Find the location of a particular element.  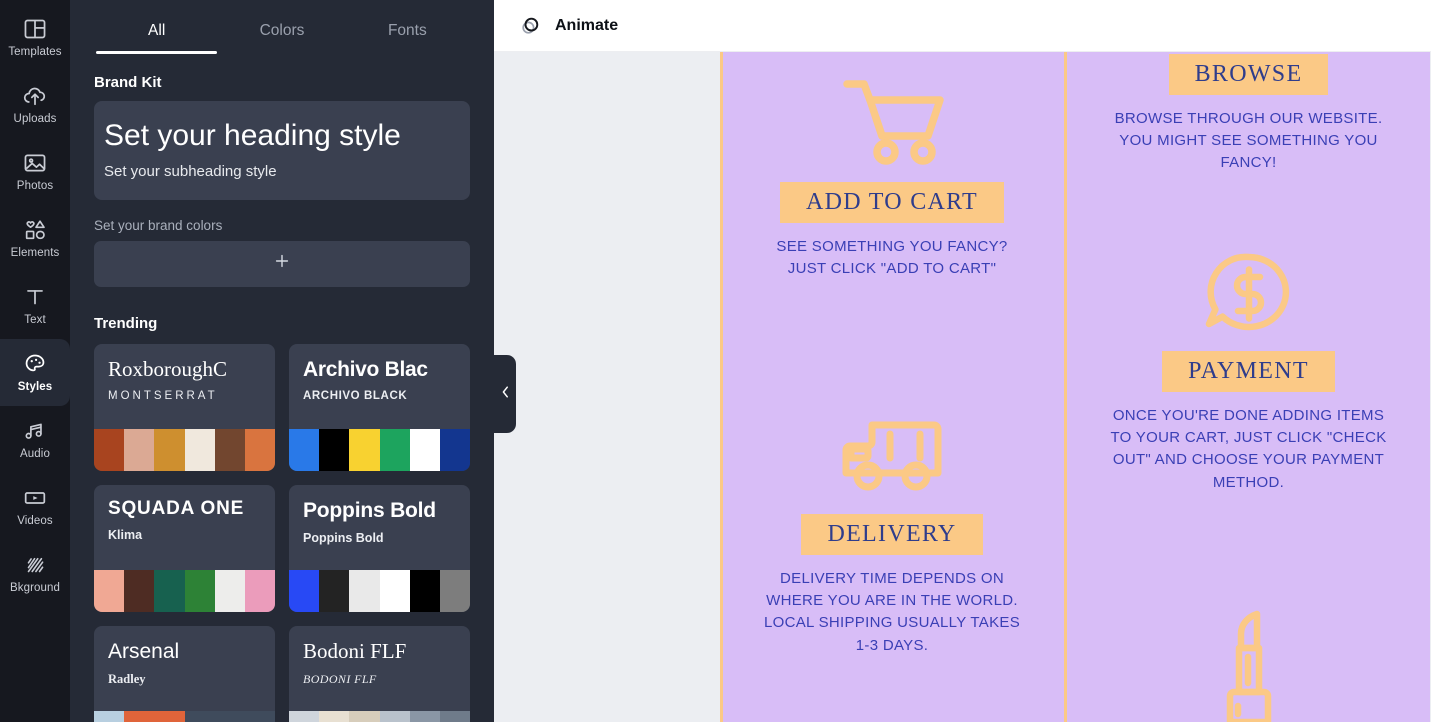

sidebar-item-templates: Templates is located at coordinates (35, 37).